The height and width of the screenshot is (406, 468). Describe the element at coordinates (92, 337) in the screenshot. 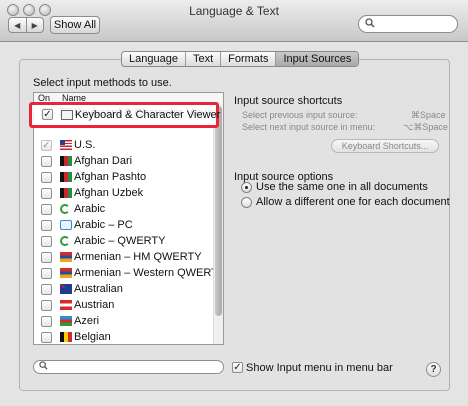

I see `list-item-label: Belgian` at that location.